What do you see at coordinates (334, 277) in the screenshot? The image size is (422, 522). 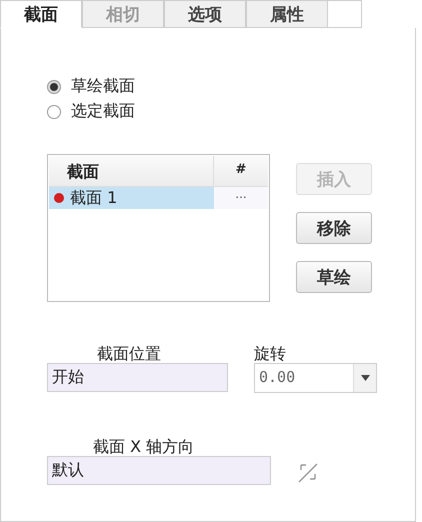 I see `action-button: 草绘` at bounding box center [334, 277].